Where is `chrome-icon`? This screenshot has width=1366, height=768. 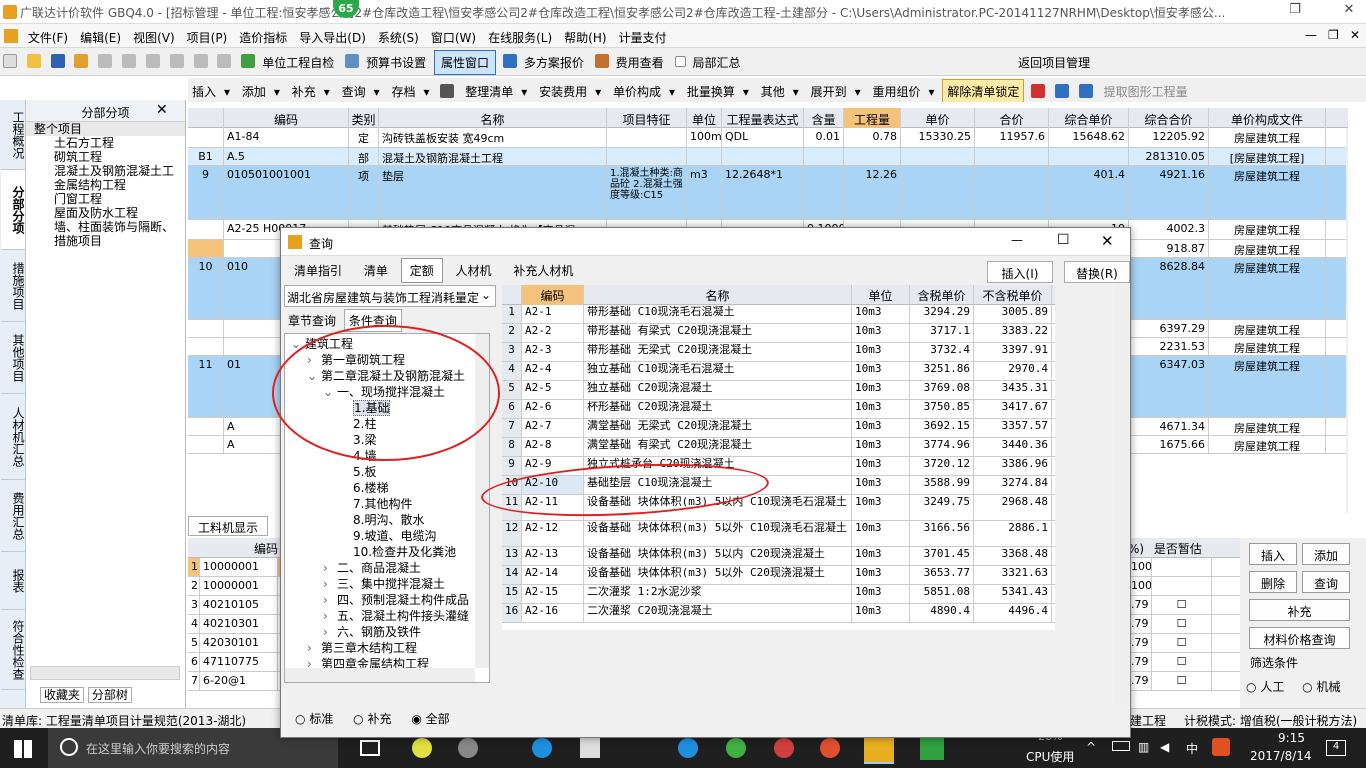
chrome-icon is located at coordinates (422, 748).